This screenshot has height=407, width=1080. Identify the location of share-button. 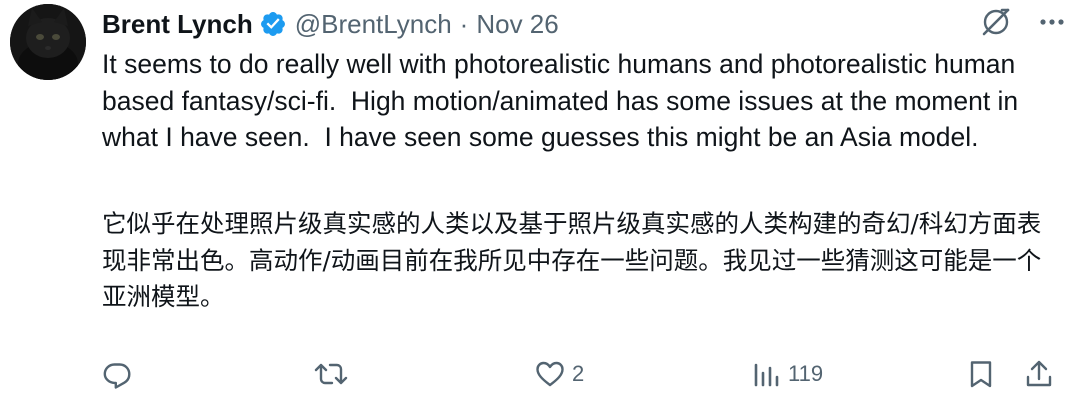
(1039, 374).